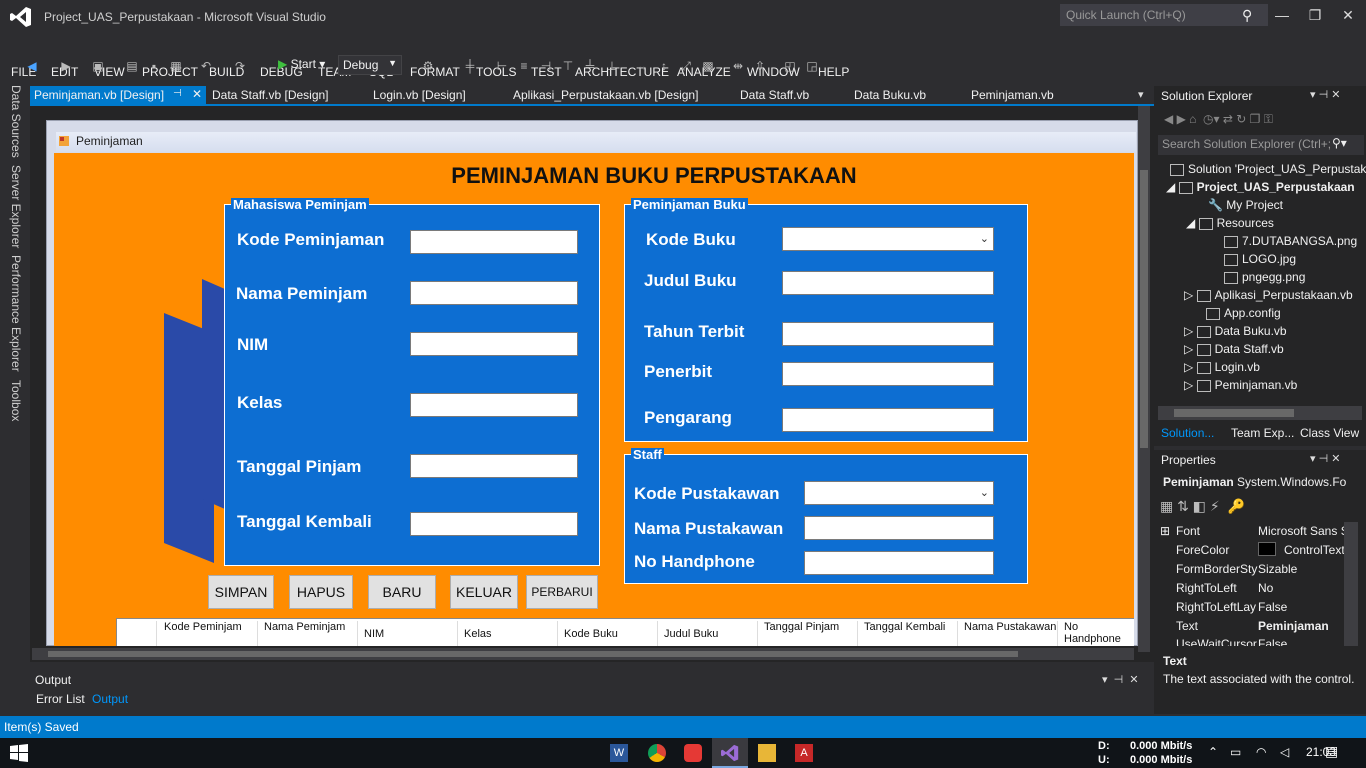 The width and height of the screenshot is (1366, 768). What do you see at coordinates (1261, 752) in the screenshot?
I see `wifi-icon: ◠` at bounding box center [1261, 752].